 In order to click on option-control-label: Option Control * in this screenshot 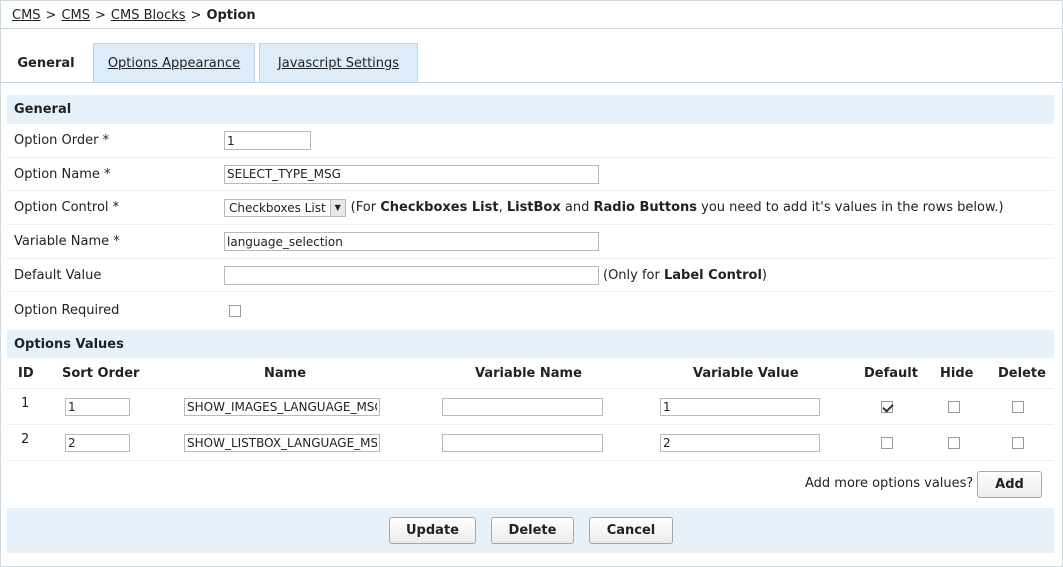, I will do `click(67, 207)`.